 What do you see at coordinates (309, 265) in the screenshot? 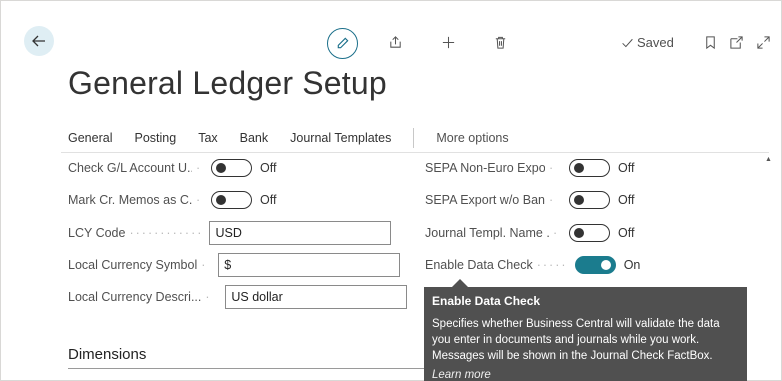
I see `local-currency-symbol-input: $` at bounding box center [309, 265].